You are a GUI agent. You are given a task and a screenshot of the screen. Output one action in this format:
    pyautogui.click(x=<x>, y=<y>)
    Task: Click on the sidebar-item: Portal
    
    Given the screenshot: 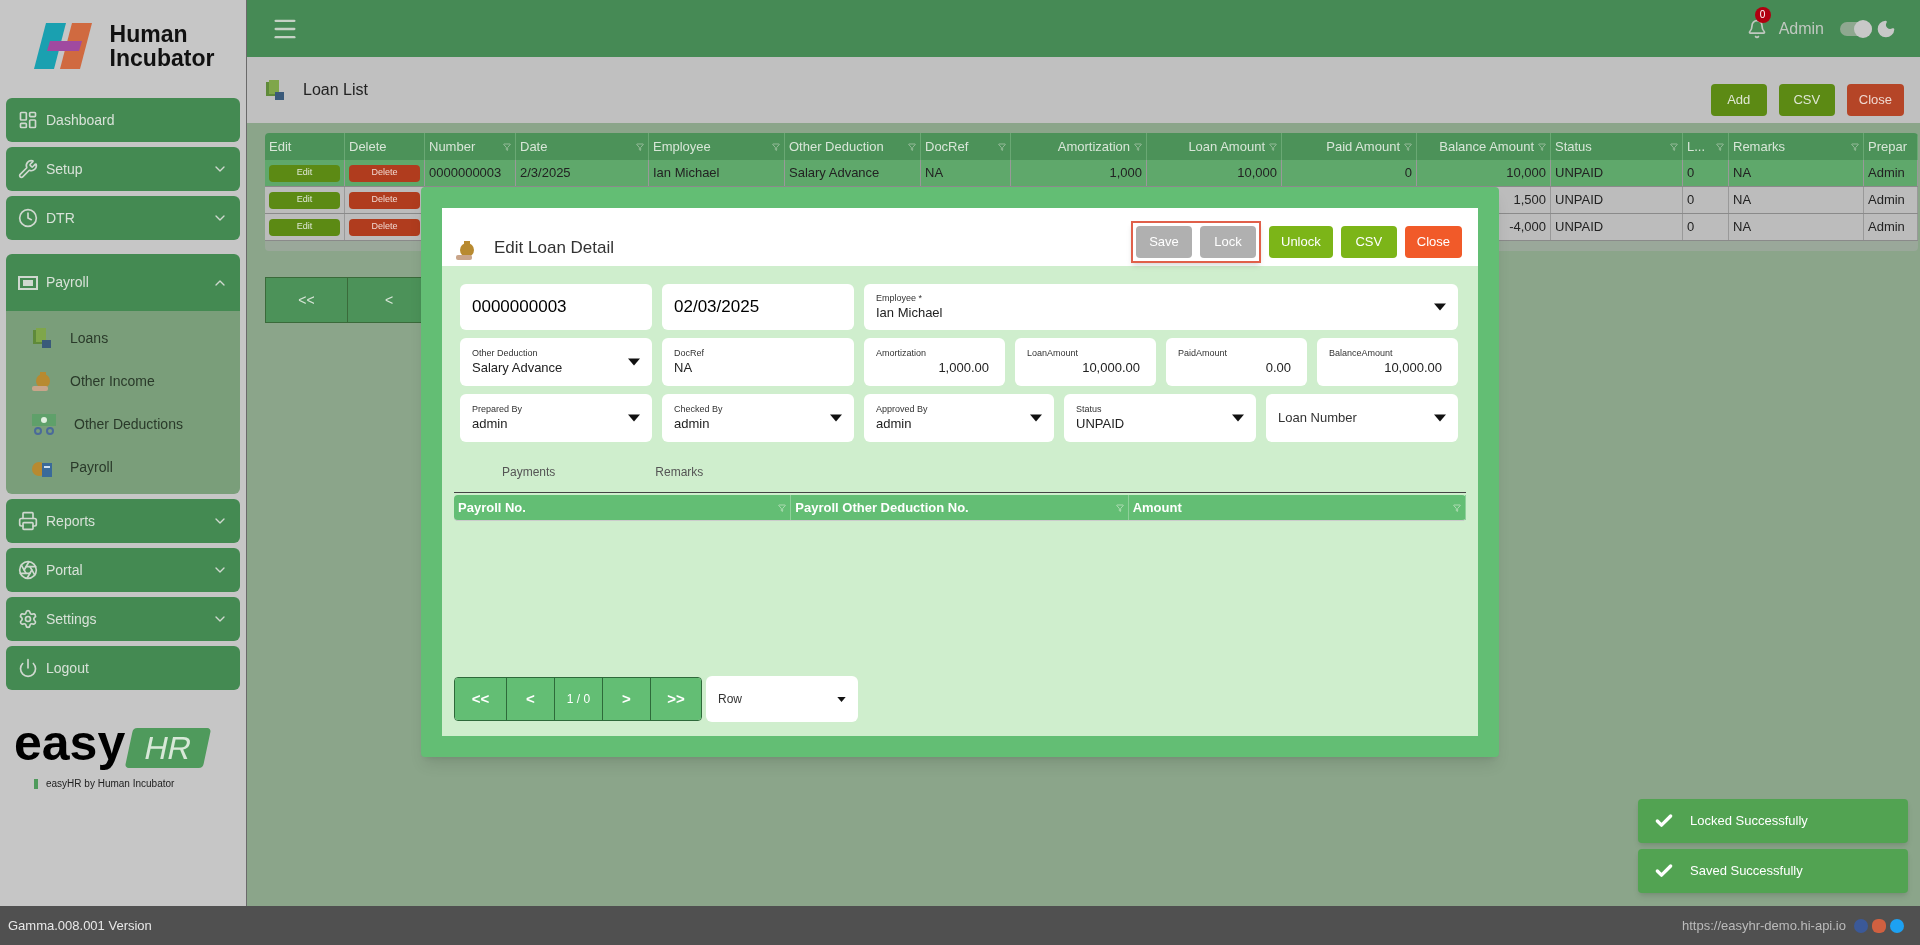 What is the action you would take?
    pyautogui.click(x=123, y=570)
    